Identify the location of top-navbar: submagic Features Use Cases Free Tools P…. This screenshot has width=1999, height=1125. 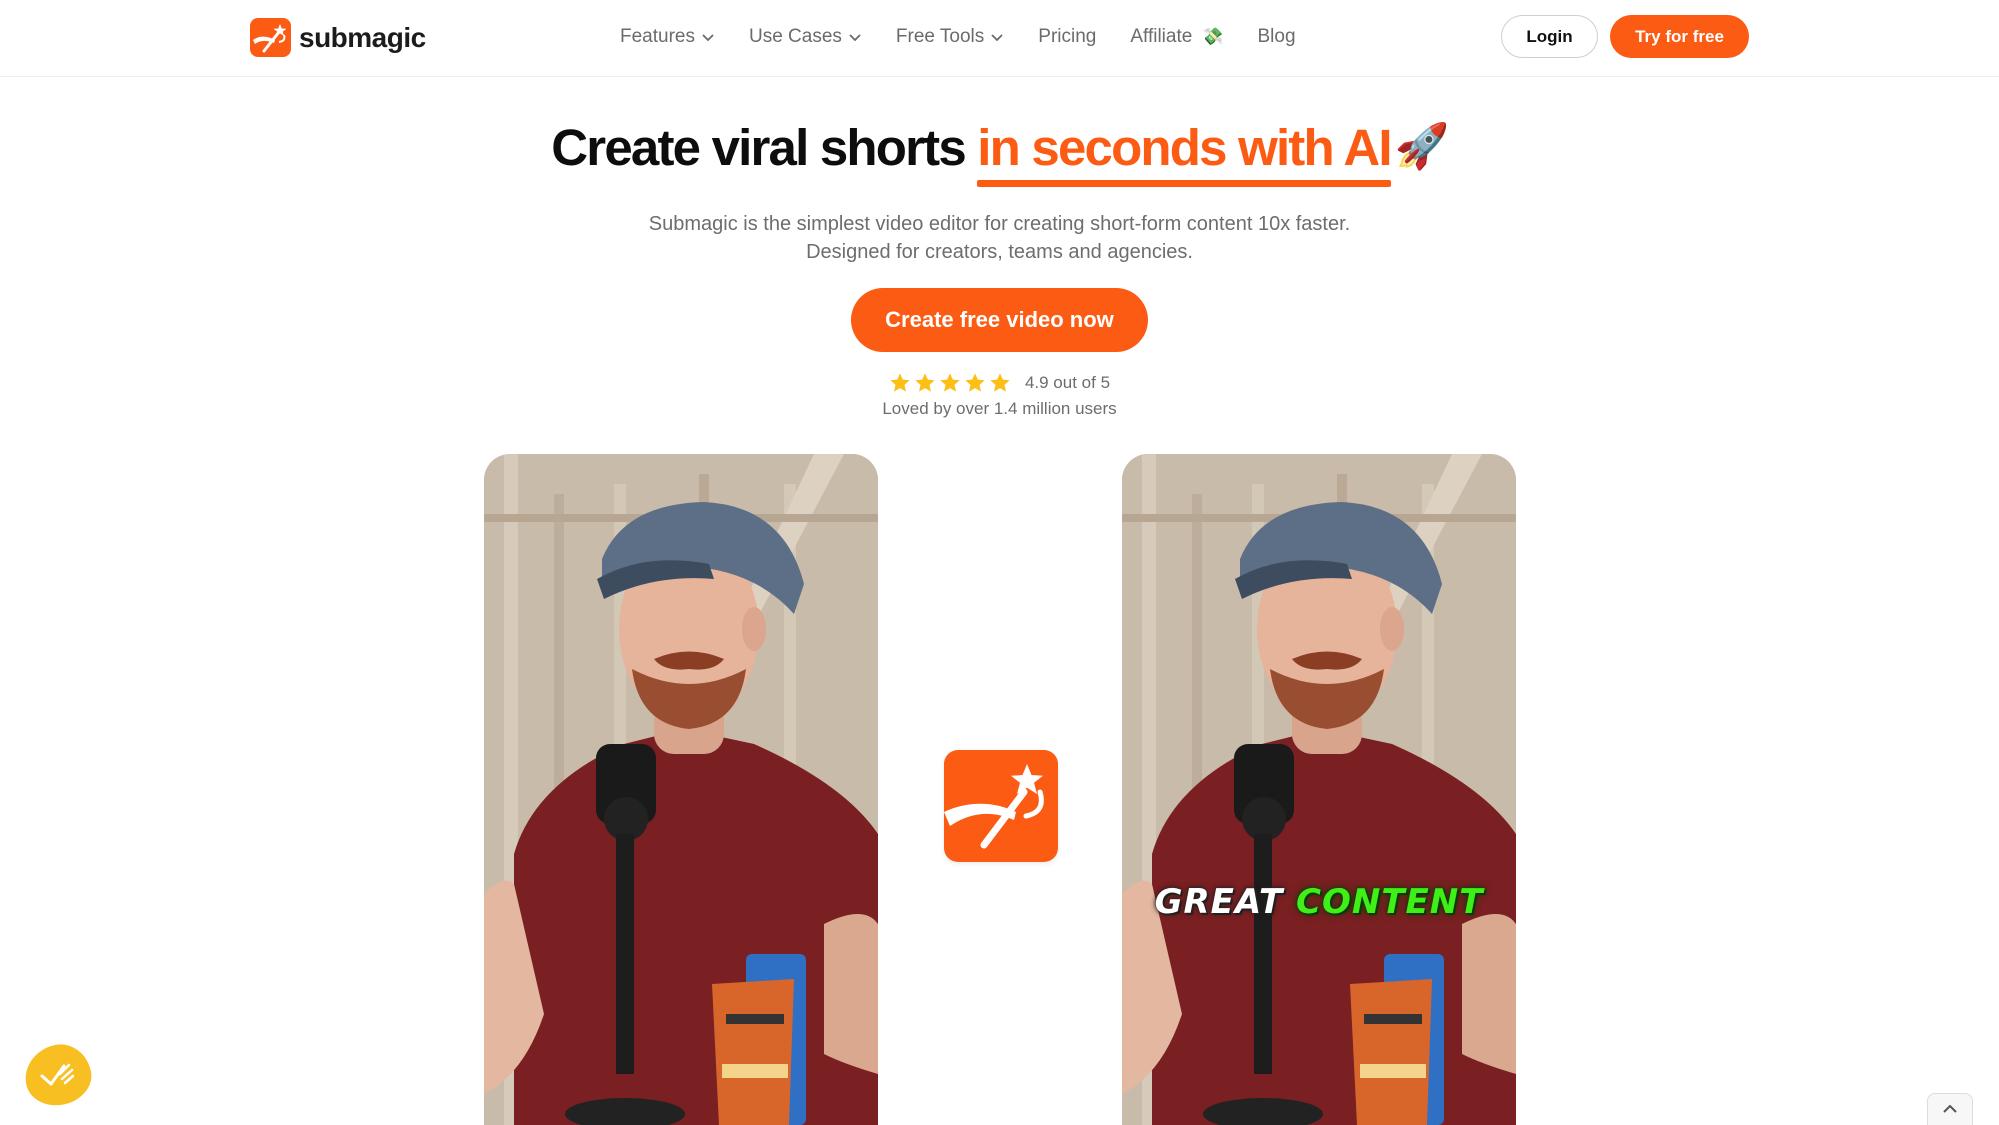
(999, 38).